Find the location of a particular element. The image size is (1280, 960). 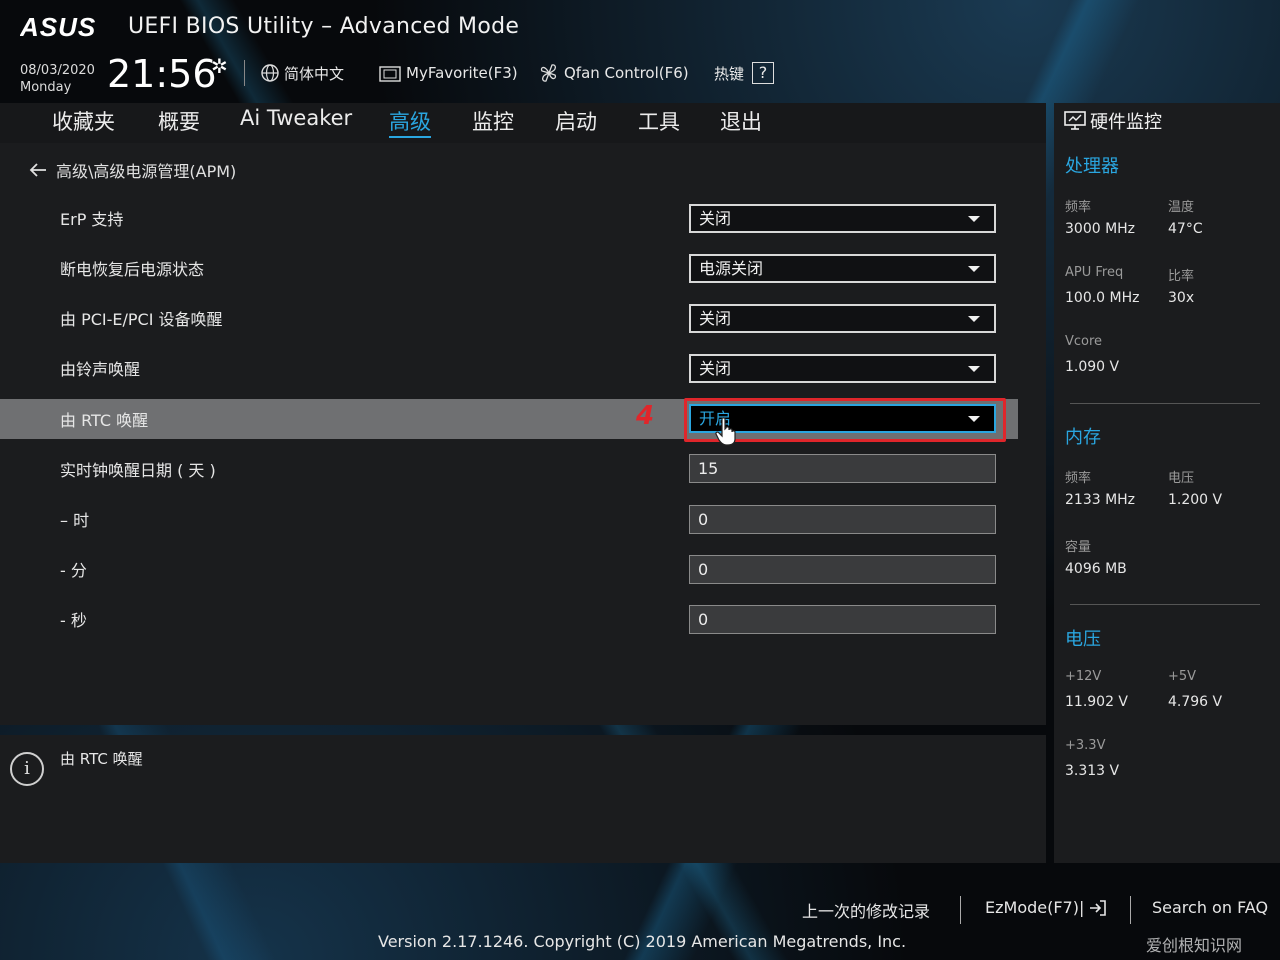

mem-volt-value: 1.200 V is located at coordinates (1195, 500).